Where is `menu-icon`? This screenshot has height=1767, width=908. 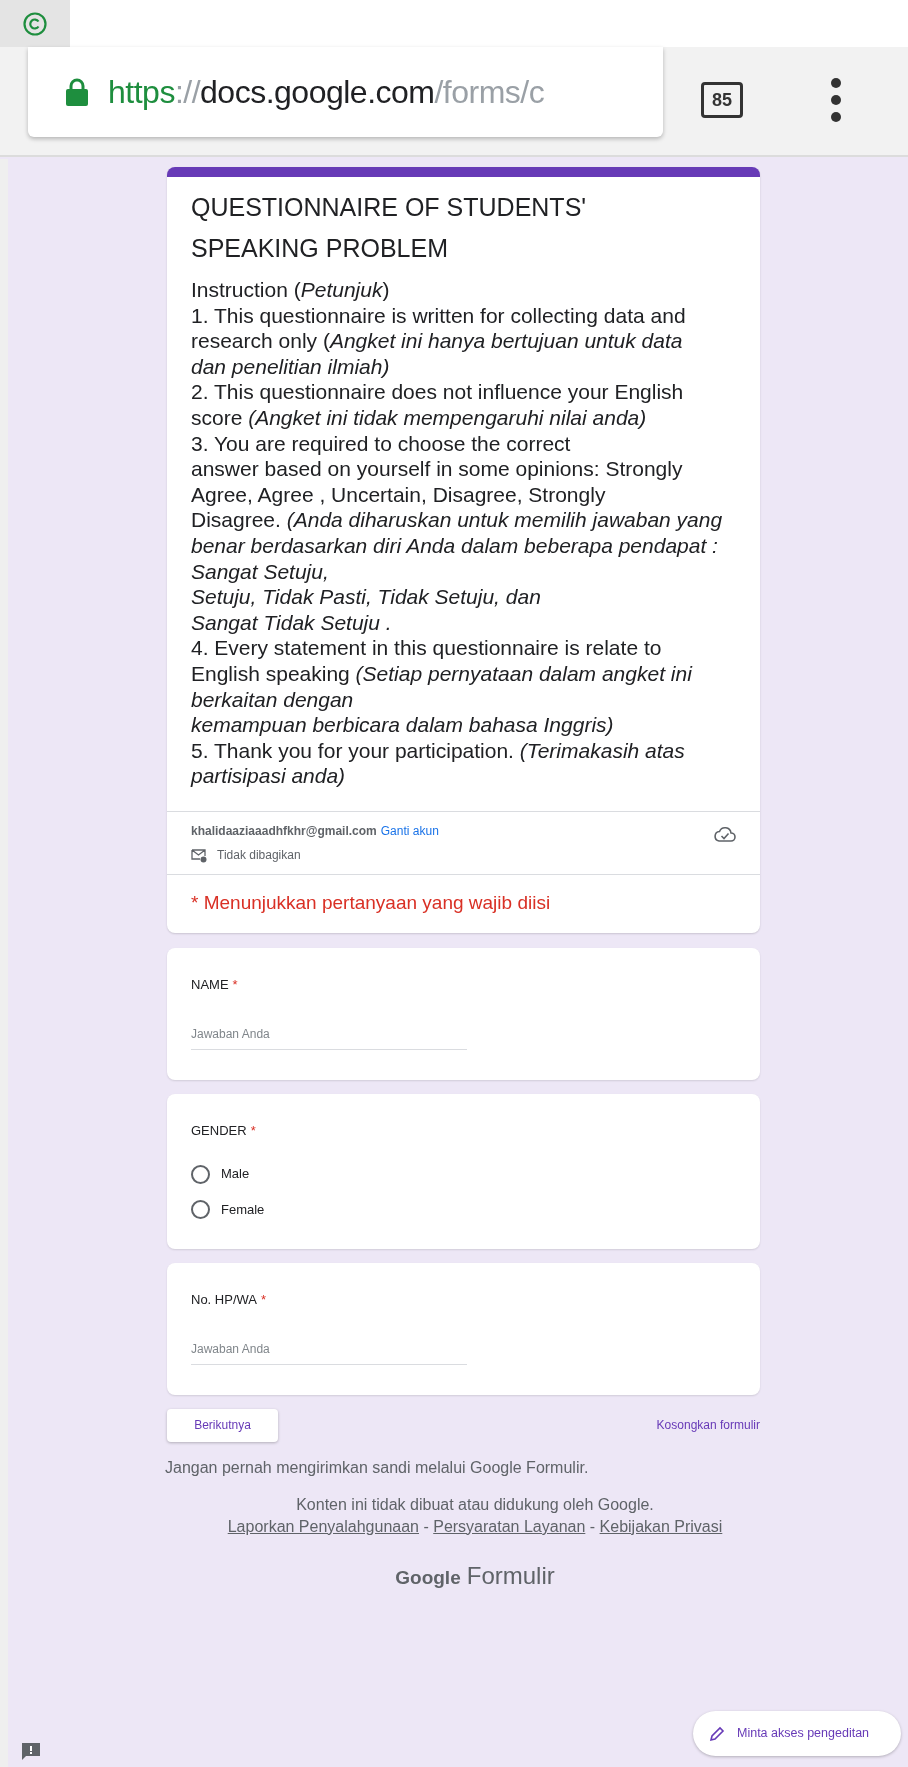
menu-icon is located at coordinates (836, 100).